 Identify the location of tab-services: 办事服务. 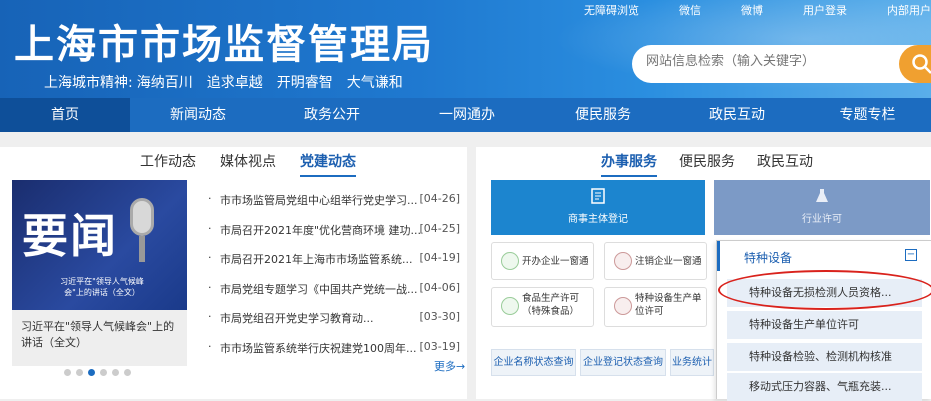
(629, 164).